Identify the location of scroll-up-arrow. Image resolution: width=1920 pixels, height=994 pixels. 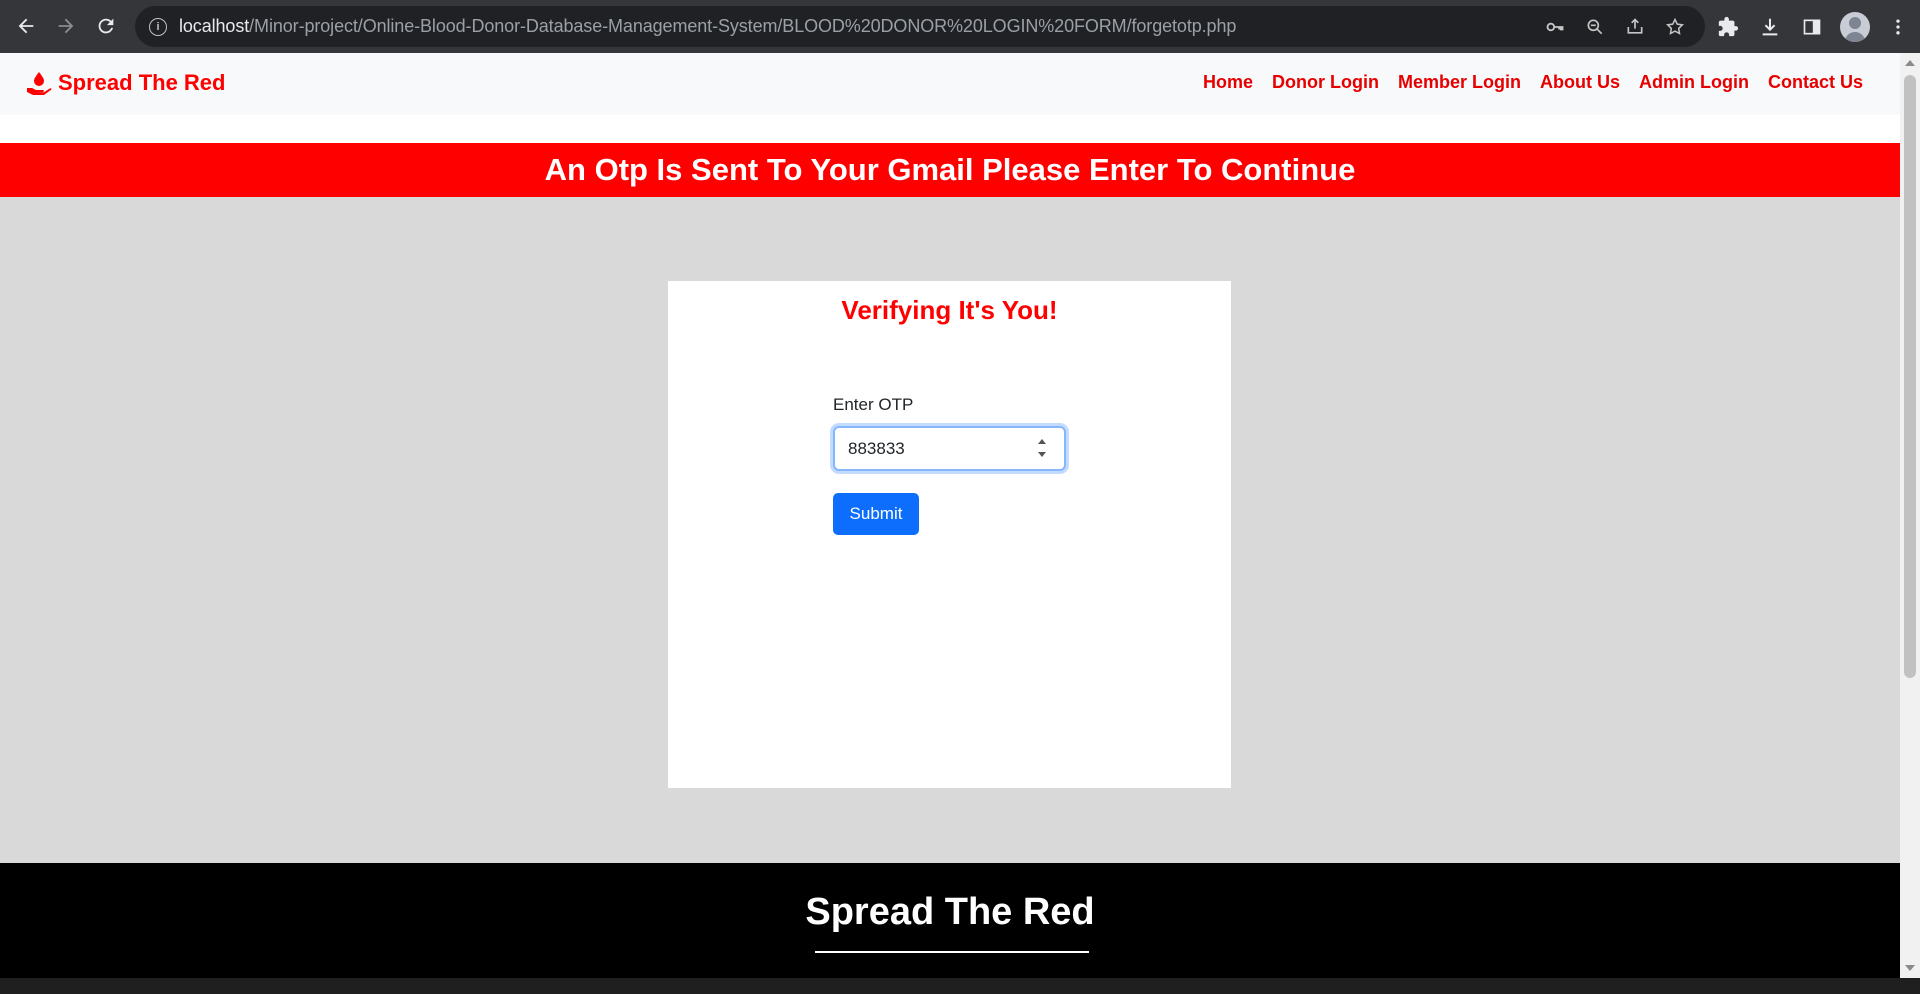
(1910, 63).